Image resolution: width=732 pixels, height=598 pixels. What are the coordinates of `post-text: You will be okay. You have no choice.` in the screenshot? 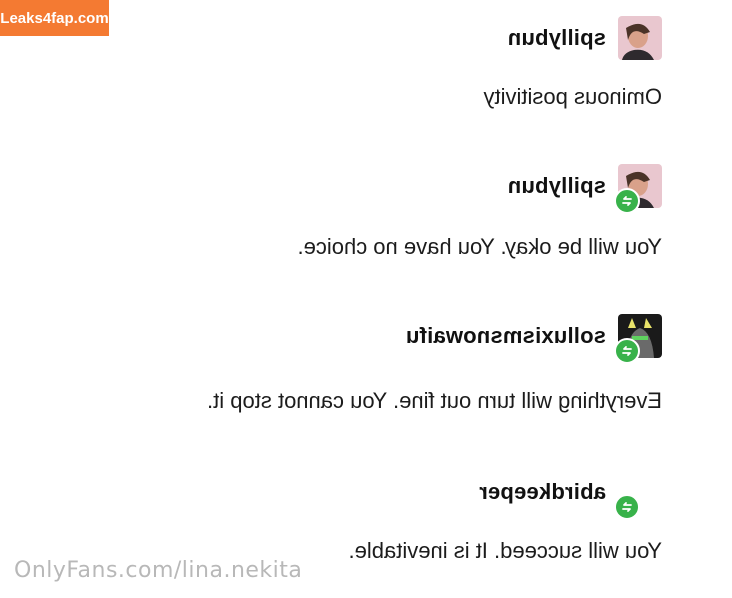 It's located at (480, 246).